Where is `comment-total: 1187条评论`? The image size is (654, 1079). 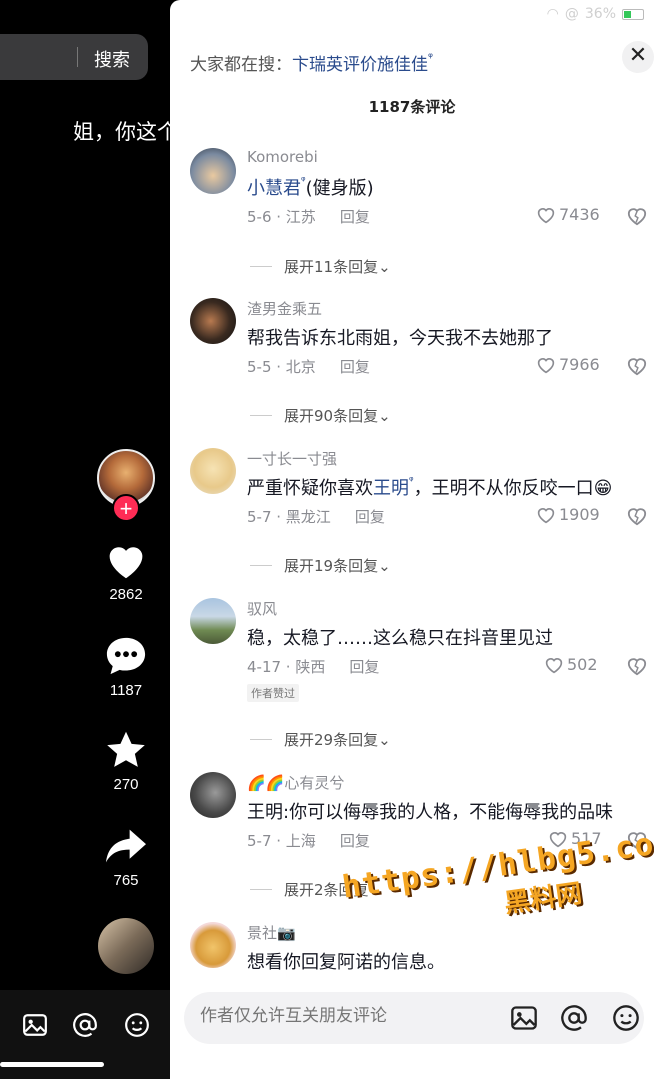 comment-total: 1187条评论 is located at coordinates (412, 107).